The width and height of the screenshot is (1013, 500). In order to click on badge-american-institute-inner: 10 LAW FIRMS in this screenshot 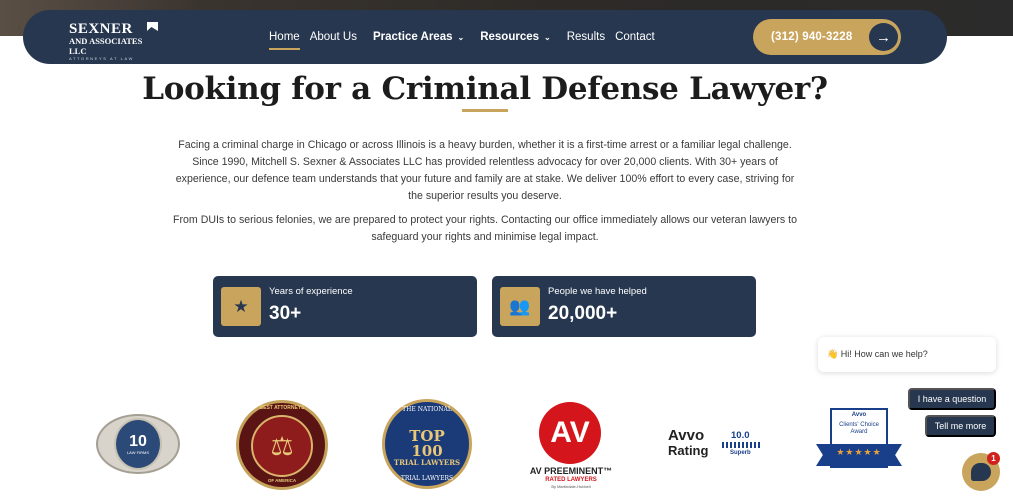, I will do `click(138, 444)`.